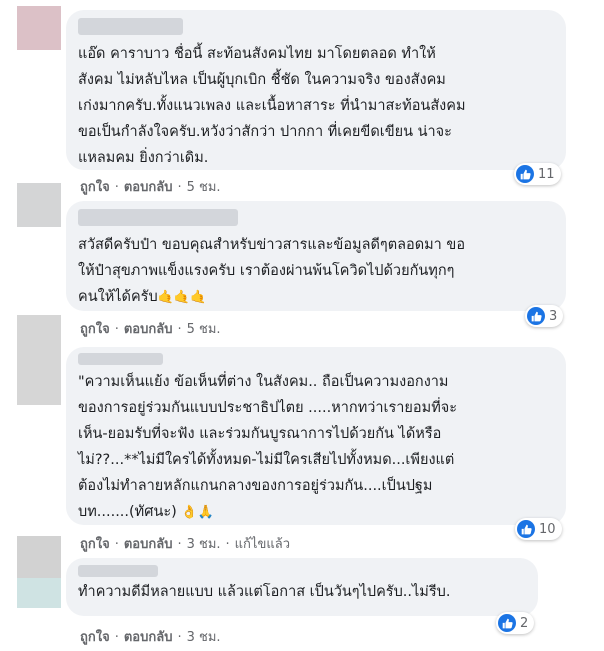 The height and width of the screenshot is (651, 604). What do you see at coordinates (185, 543) in the screenshot?
I see `comment-actions: ถูกใจ · ตอบกลับ · 3 ชม. · แก้ไขแล้ว` at bounding box center [185, 543].